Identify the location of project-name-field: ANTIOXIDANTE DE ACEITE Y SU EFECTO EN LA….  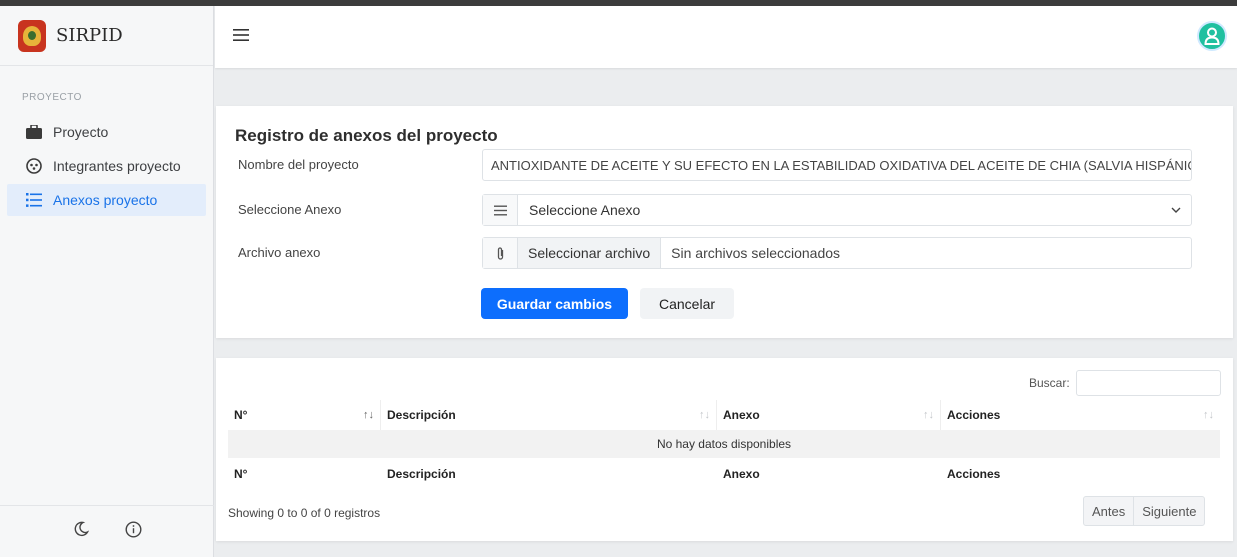
(837, 165).